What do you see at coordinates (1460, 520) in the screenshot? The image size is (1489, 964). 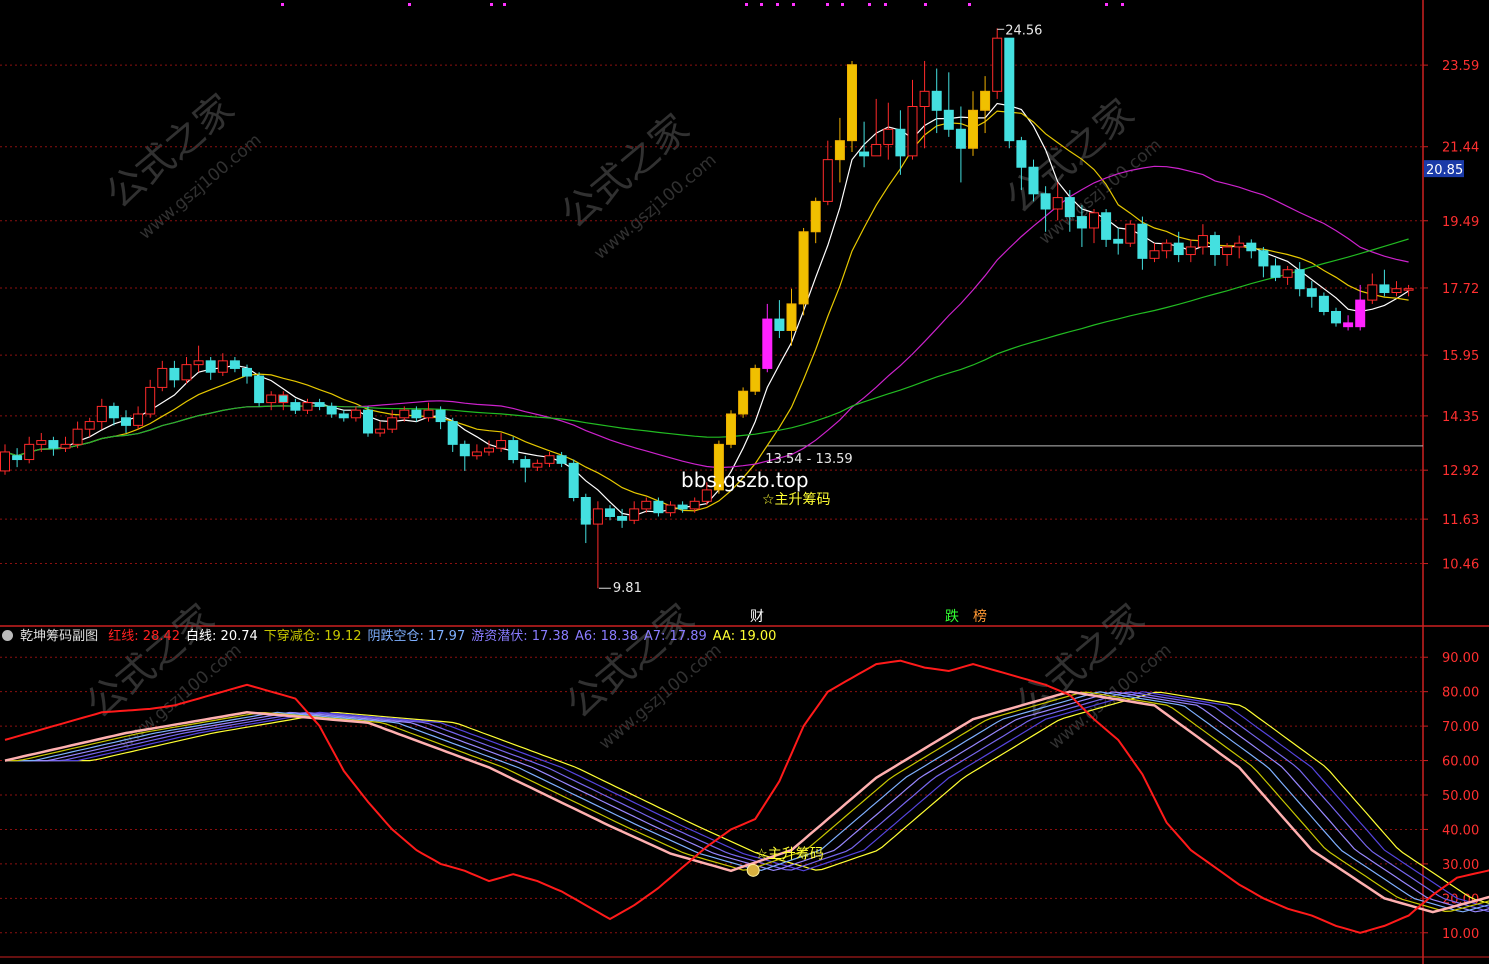 I see `main-y-tick-label: 11.63` at bounding box center [1460, 520].